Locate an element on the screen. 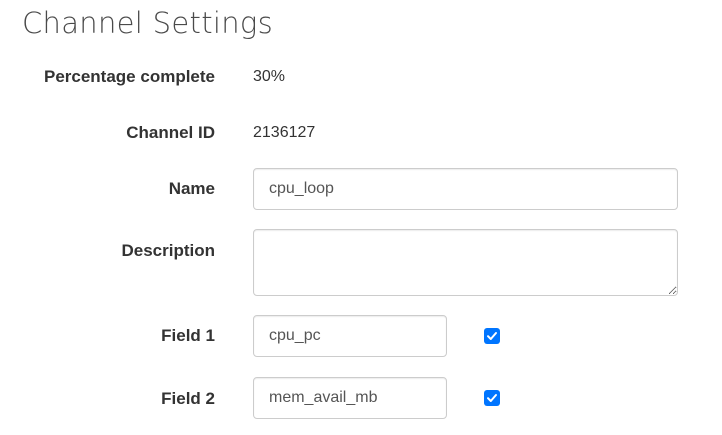 The image size is (722, 435). channel-id-value: 2136127 is located at coordinates (284, 132).